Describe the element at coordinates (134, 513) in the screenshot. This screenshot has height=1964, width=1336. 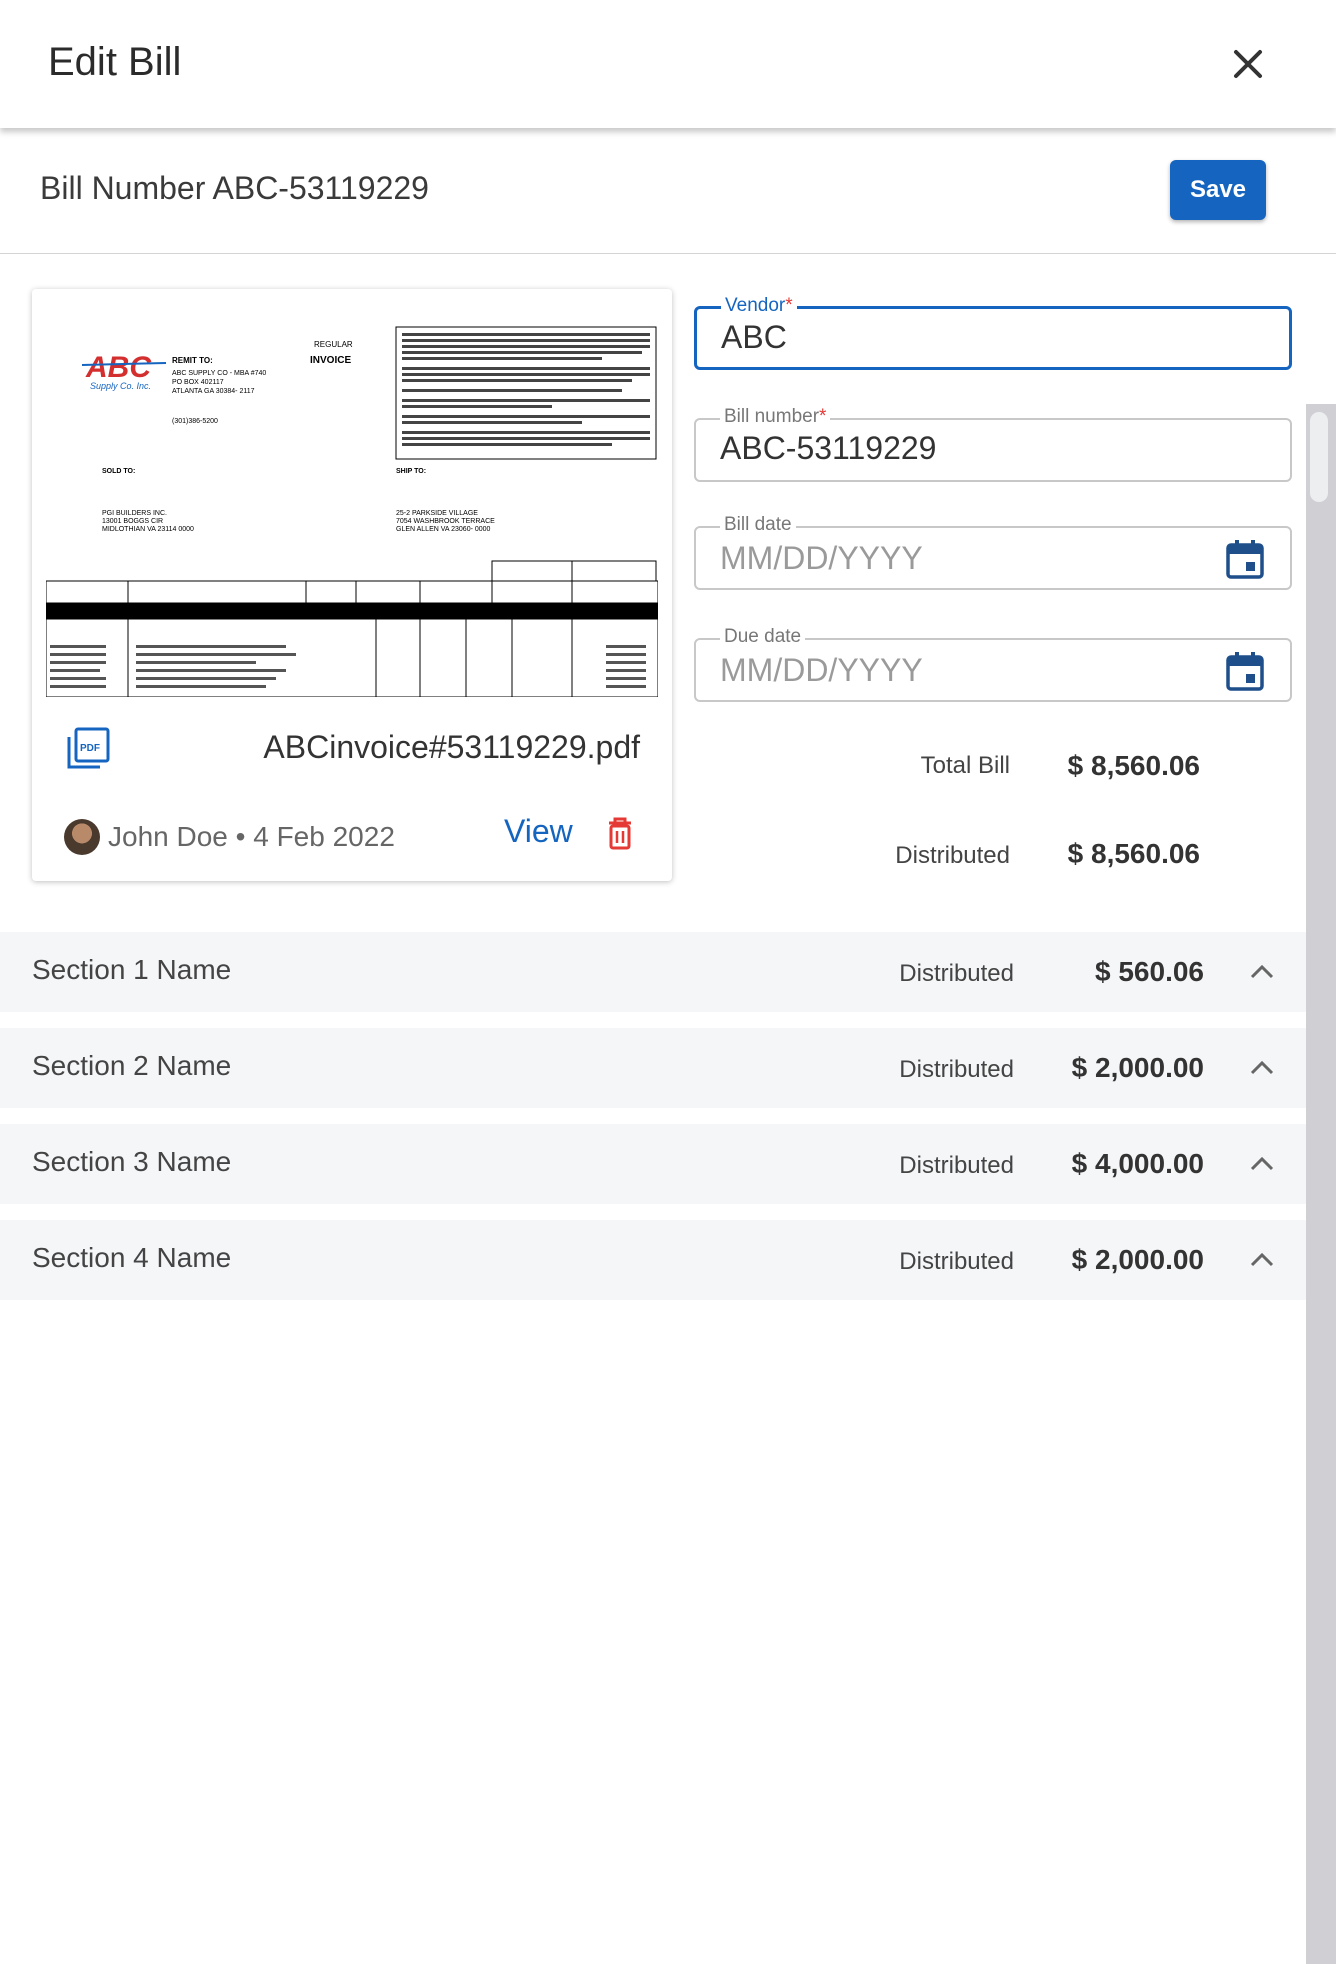
I see `svg-text: PGI BUILDERS INC.` at that location.